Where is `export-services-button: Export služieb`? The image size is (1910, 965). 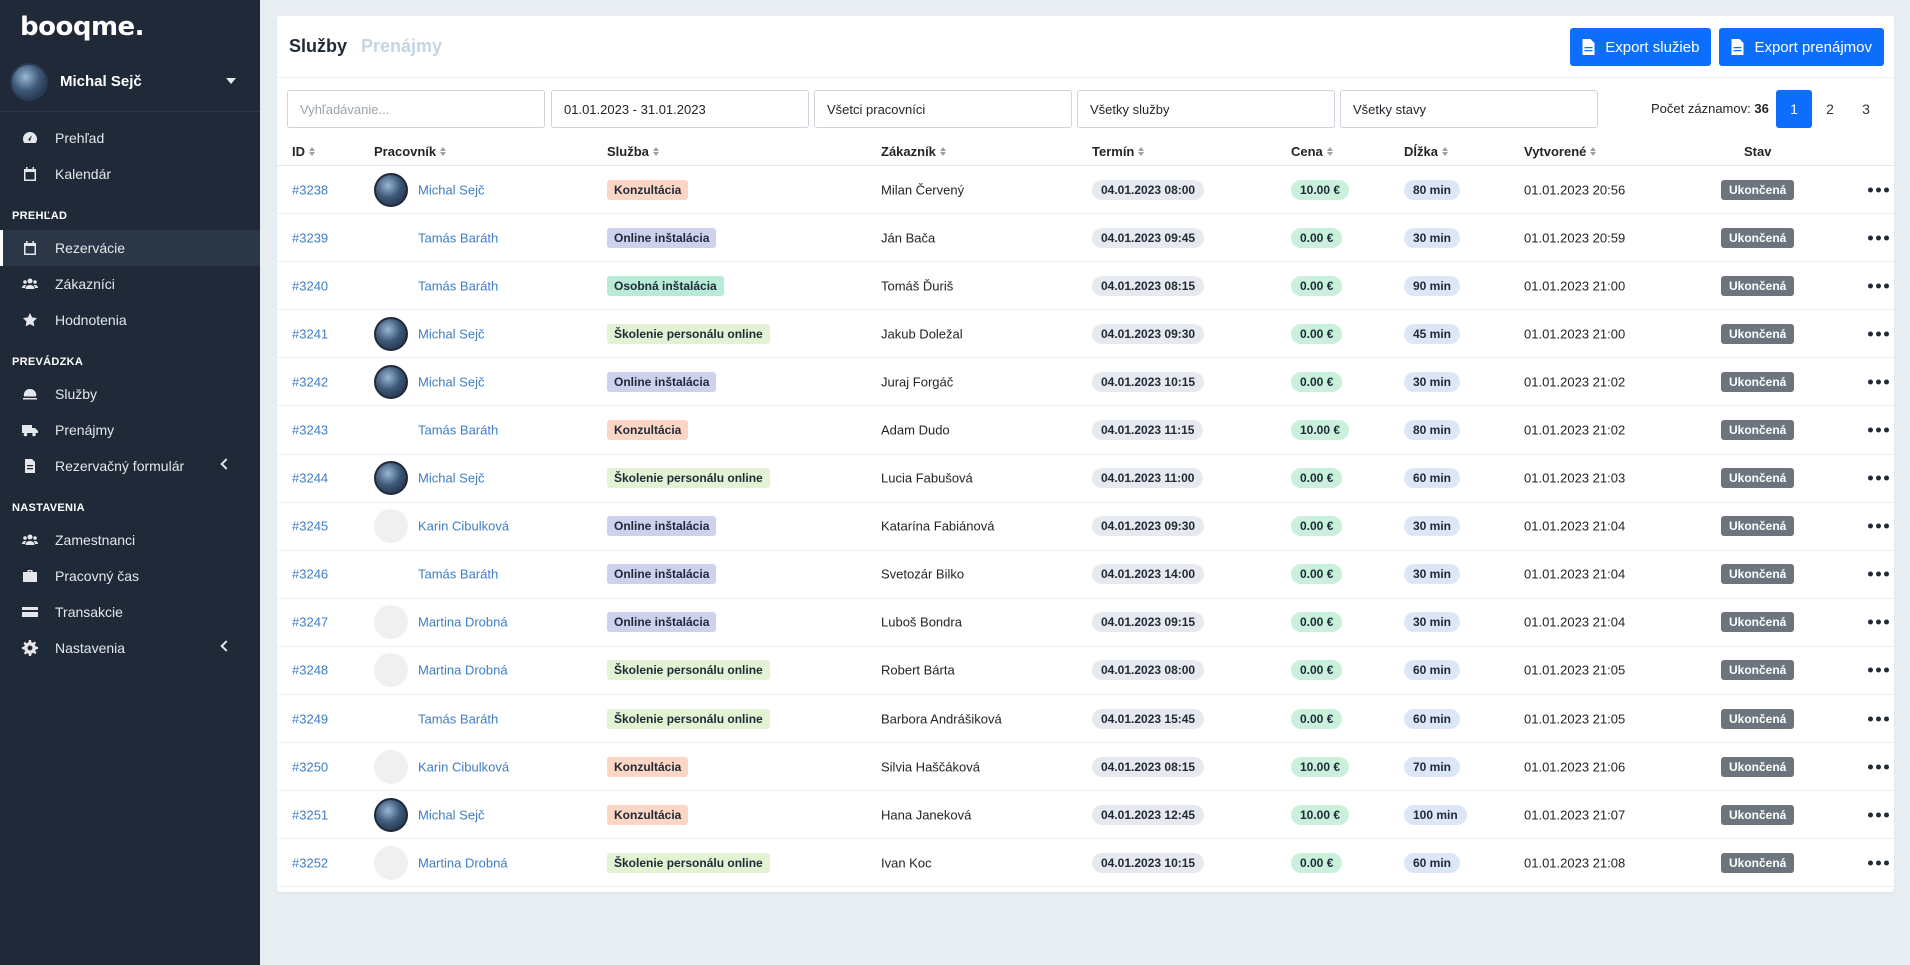
export-services-button: Export služieb is located at coordinates (1641, 47).